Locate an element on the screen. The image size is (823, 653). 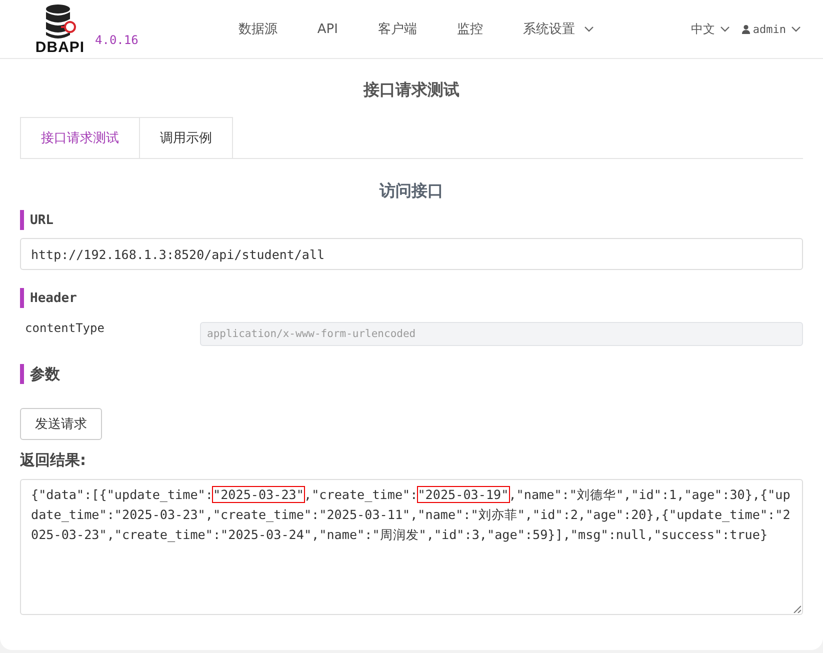
user-menu: admin is located at coordinates (771, 29).